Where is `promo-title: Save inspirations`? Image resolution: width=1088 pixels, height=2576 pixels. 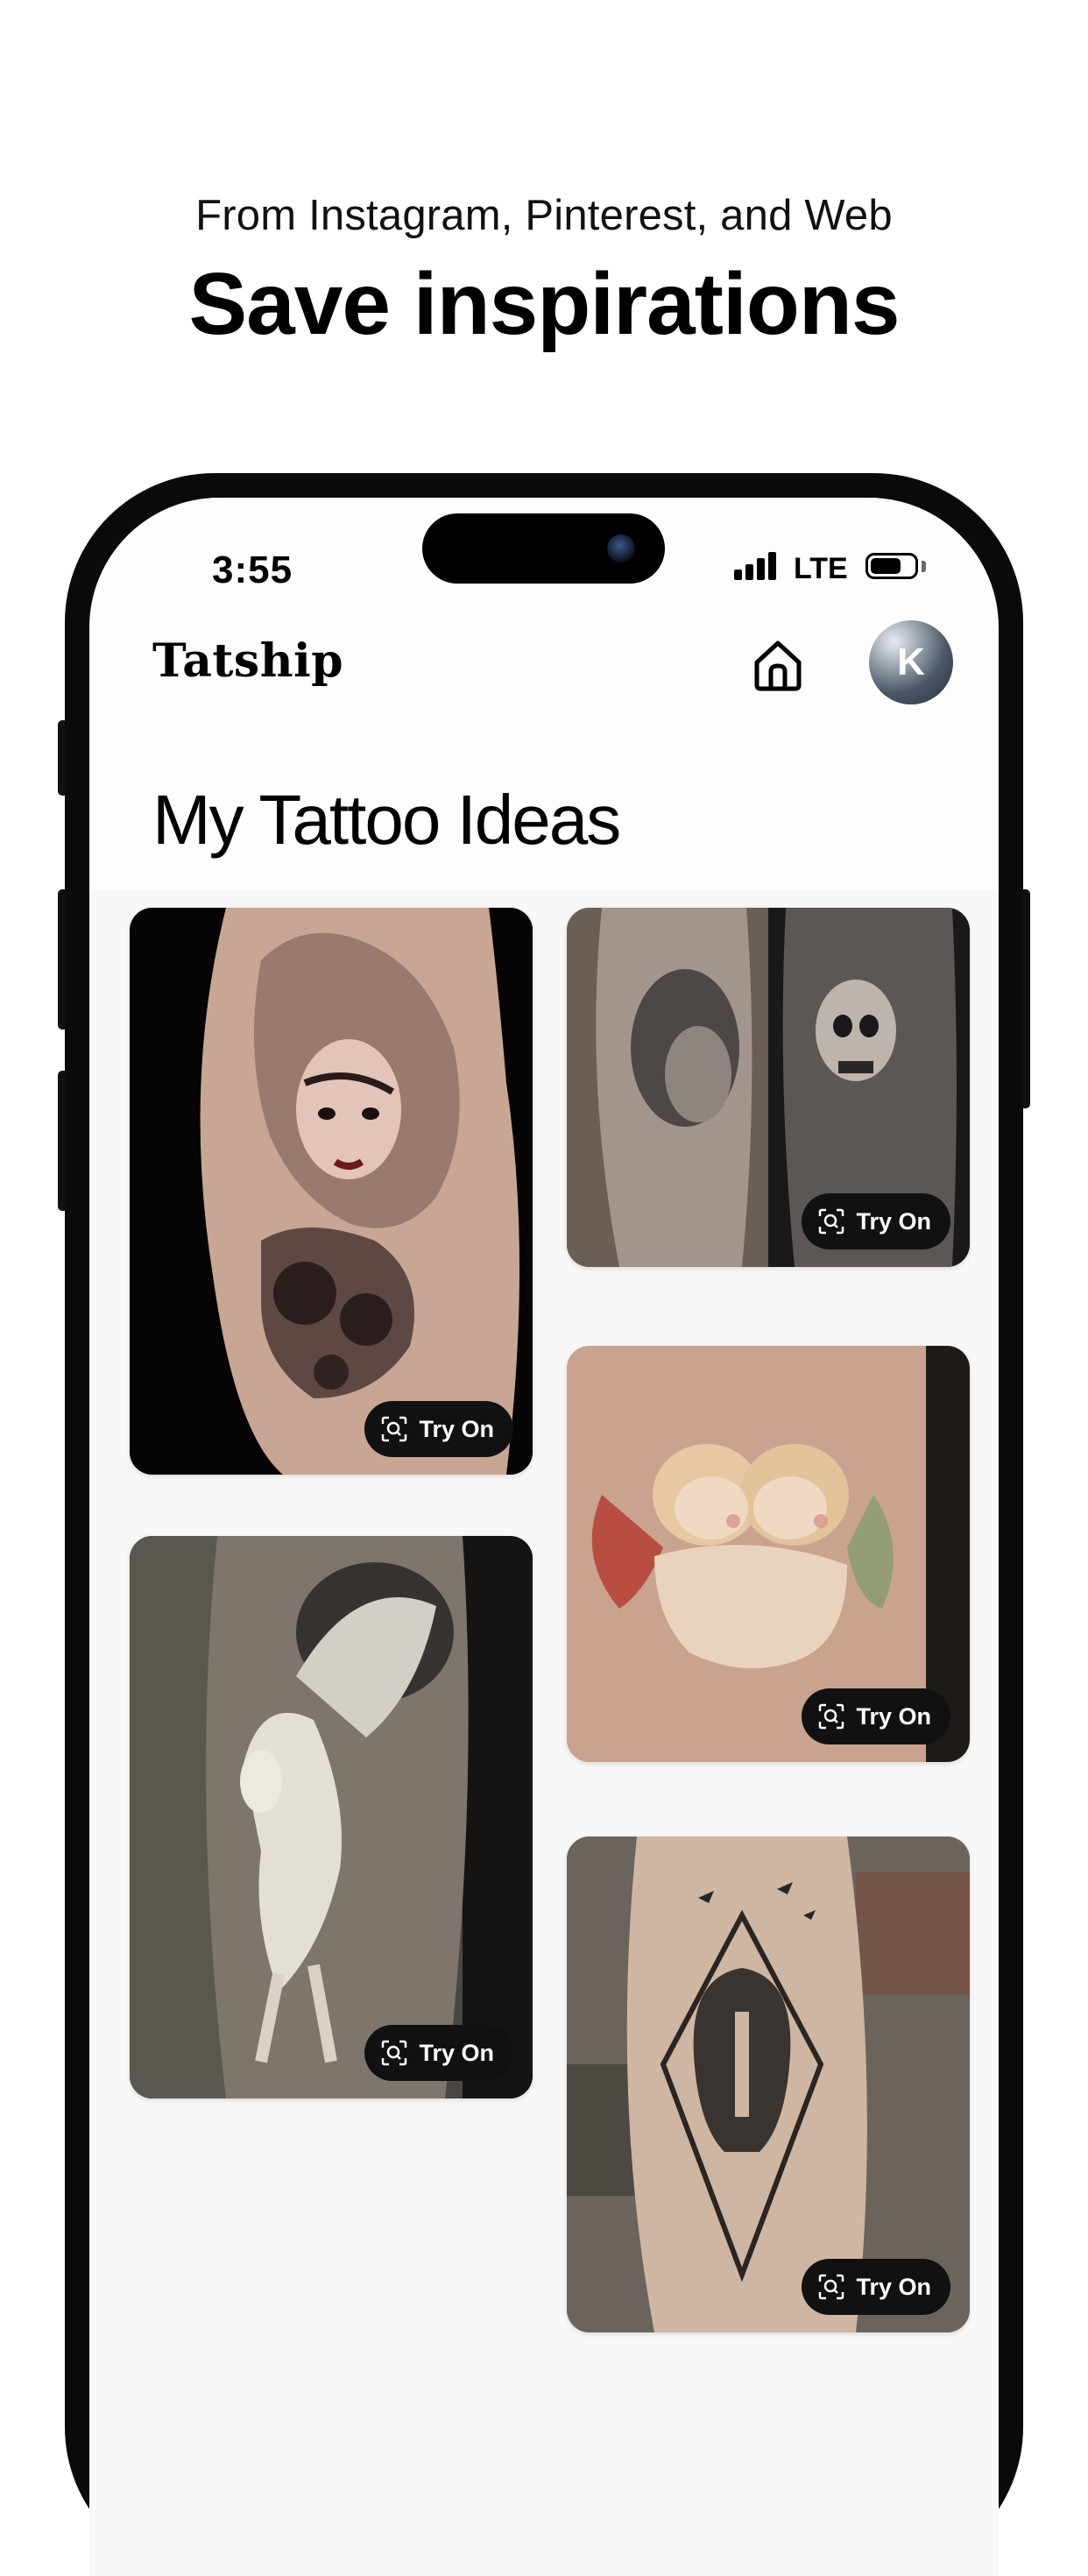 promo-title: Save inspirations is located at coordinates (544, 304).